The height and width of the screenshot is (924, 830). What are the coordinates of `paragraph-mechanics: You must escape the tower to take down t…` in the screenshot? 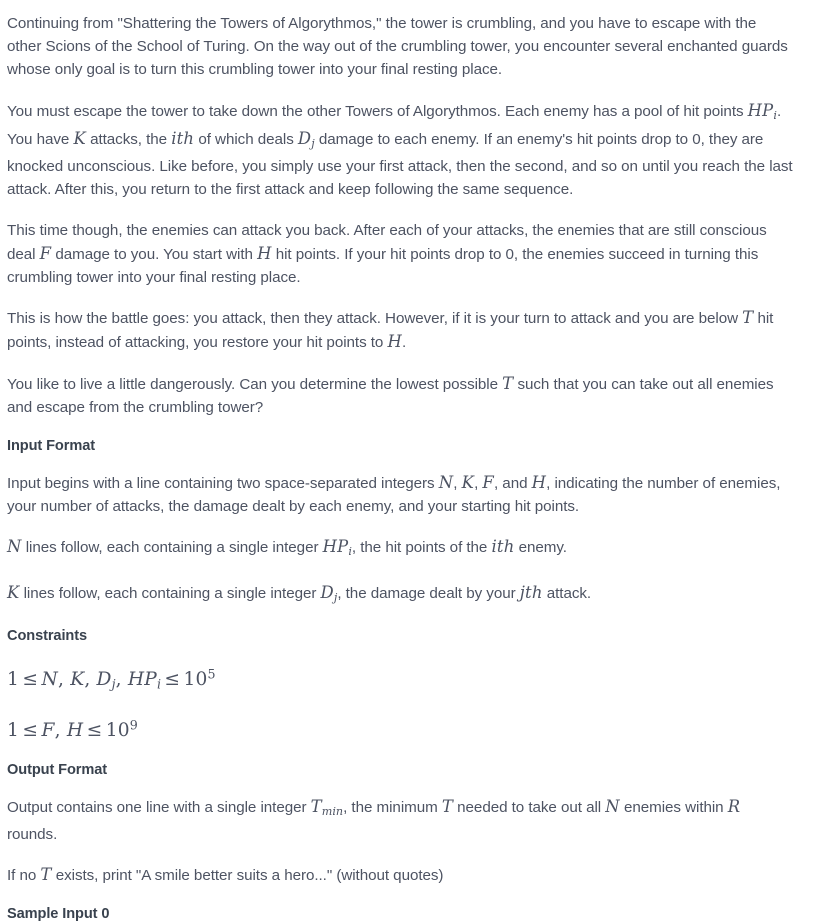 It's located at (400, 150).